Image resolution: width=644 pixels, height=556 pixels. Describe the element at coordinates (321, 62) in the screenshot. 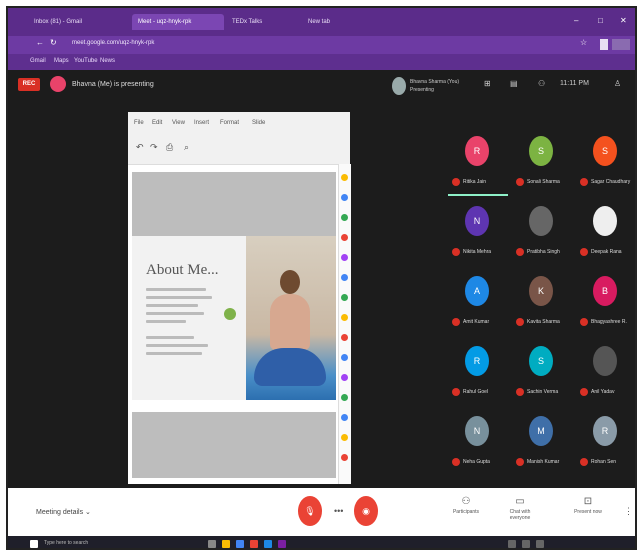

I see `bookmarks-bar: Gmail Maps YouTube News` at that location.